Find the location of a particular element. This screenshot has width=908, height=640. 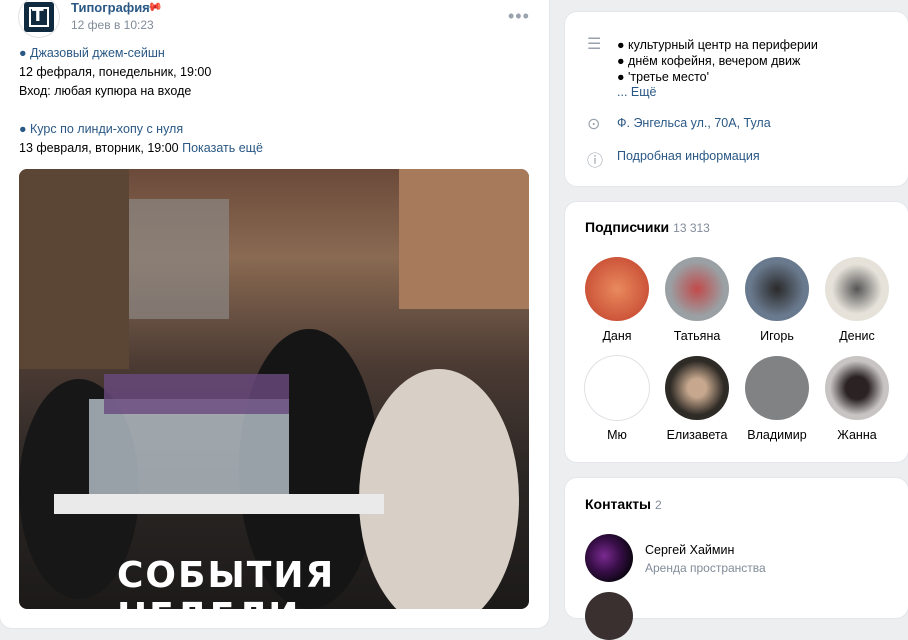

info-icon: ⓘ is located at coordinates (595, 161).